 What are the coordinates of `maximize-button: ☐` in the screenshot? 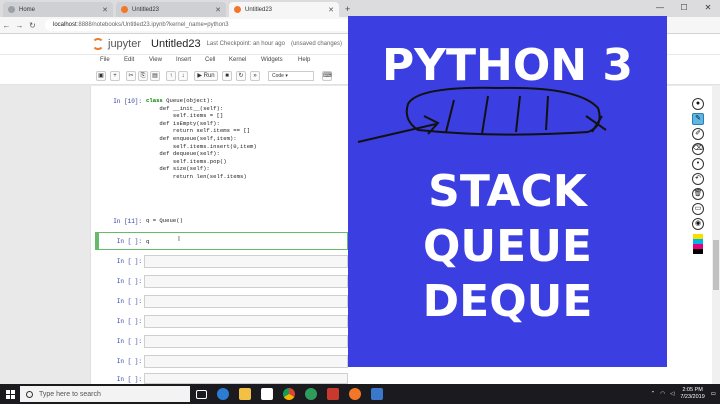 It's located at (684, 8).